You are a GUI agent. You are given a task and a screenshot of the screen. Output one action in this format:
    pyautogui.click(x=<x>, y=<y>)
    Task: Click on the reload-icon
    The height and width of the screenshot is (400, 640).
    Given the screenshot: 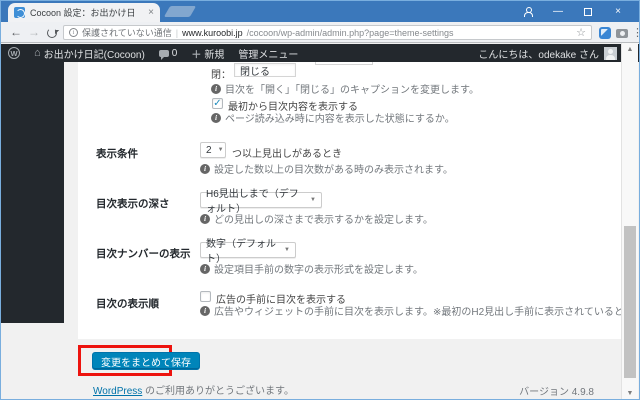 What is the action you would take?
    pyautogui.click(x=52, y=33)
    